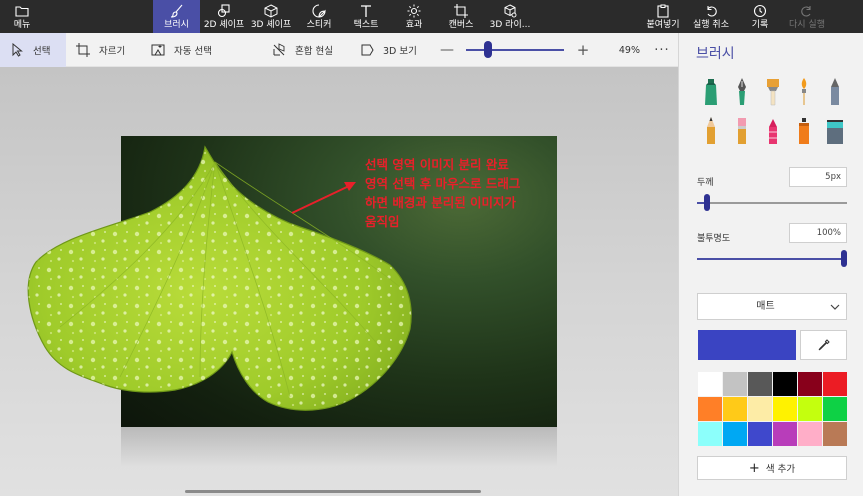  I want to click on oil-brush-icon, so click(773, 92).